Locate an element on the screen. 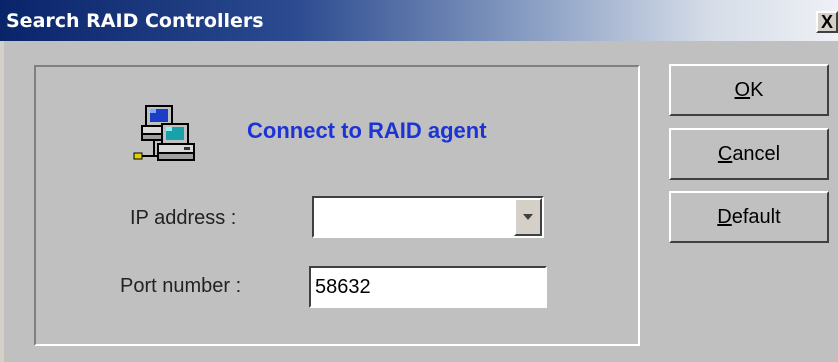 This screenshot has height=362, width=838. networked-computers-icon is located at coordinates (164, 133).